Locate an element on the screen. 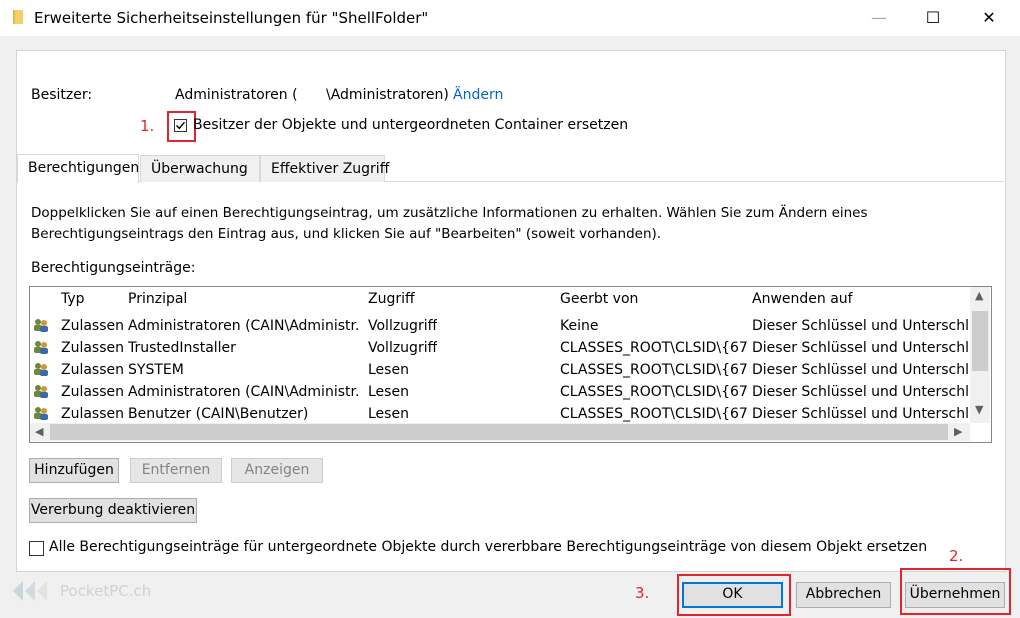 The height and width of the screenshot is (618, 1020). apply-button: Übernehmen is located at coordinates (955, 595).